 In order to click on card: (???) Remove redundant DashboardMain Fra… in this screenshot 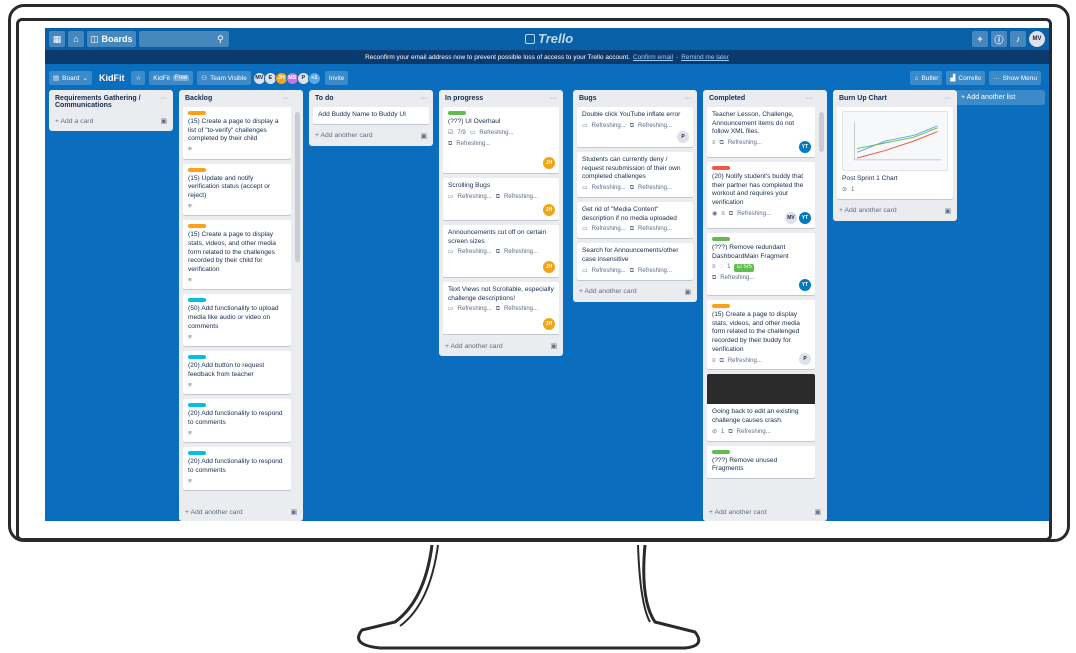, I will do `click(761, 264)`.